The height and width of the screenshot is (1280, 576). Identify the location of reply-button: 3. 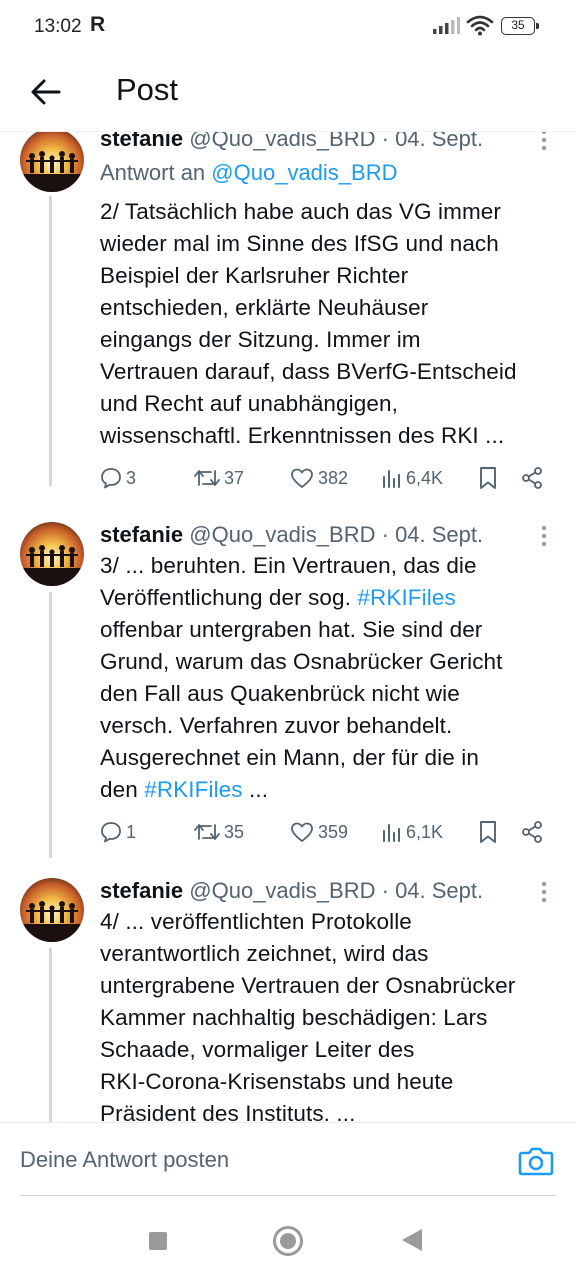
(118, 478).